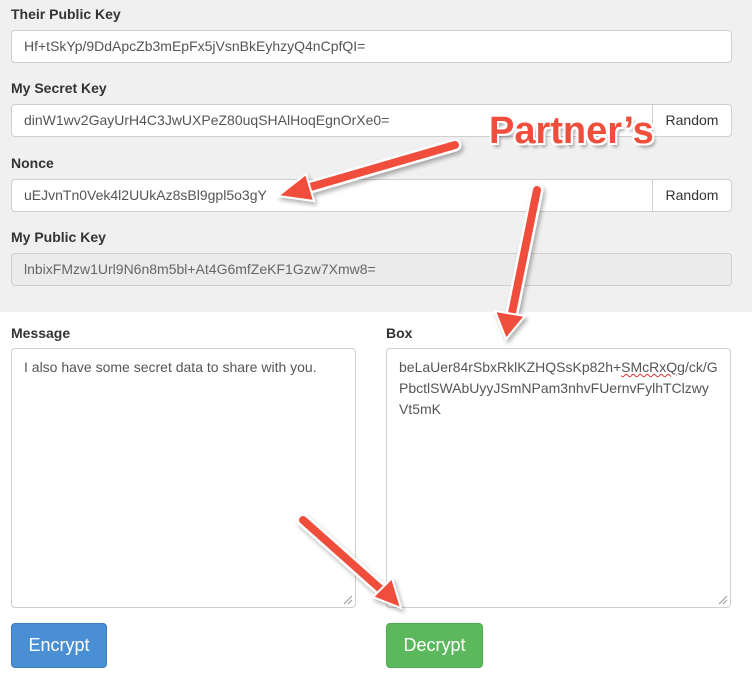 The image size is (752, 680). I want to click on nonce-input: uEJvnTn0Vek4l2UUkAz8sBl9gpl5o3gY, so click(332, 195).